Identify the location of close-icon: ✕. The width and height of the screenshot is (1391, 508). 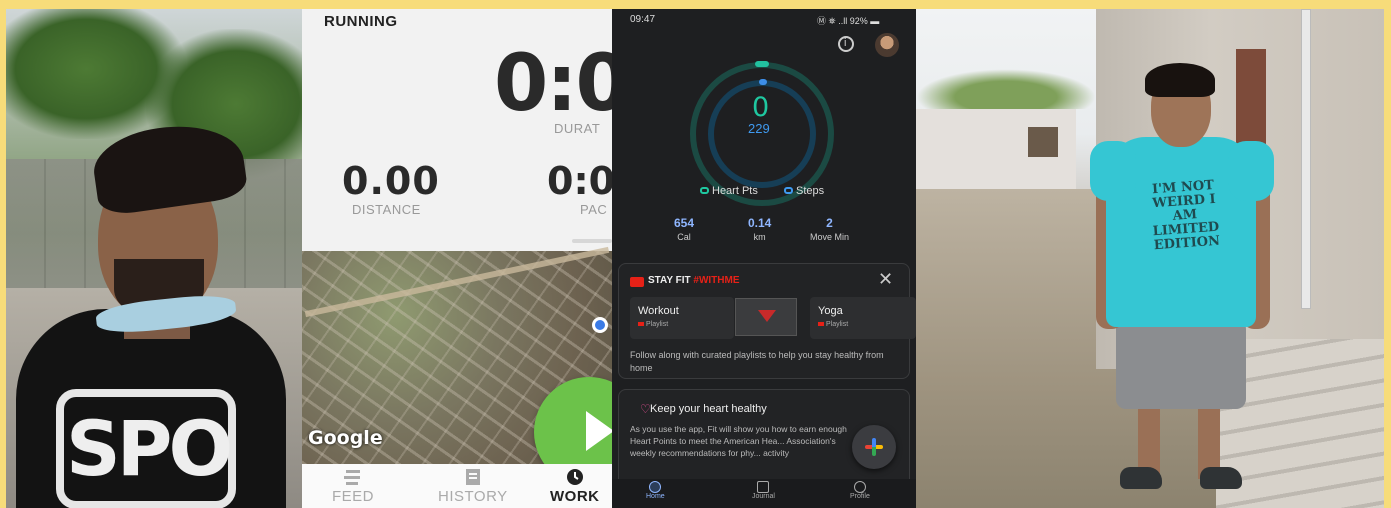
(885, 279).